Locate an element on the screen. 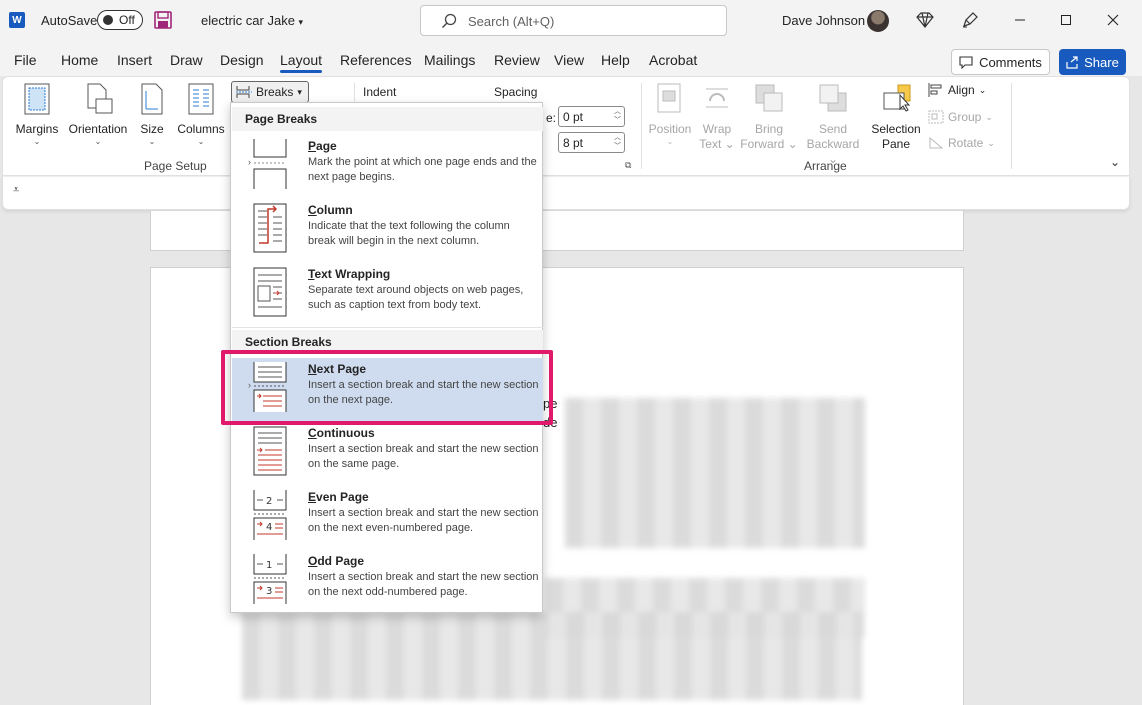 Image resolution: width=1142 pixels, height=705 pixels. tab-home: Home is located at coordinates (79, 60).